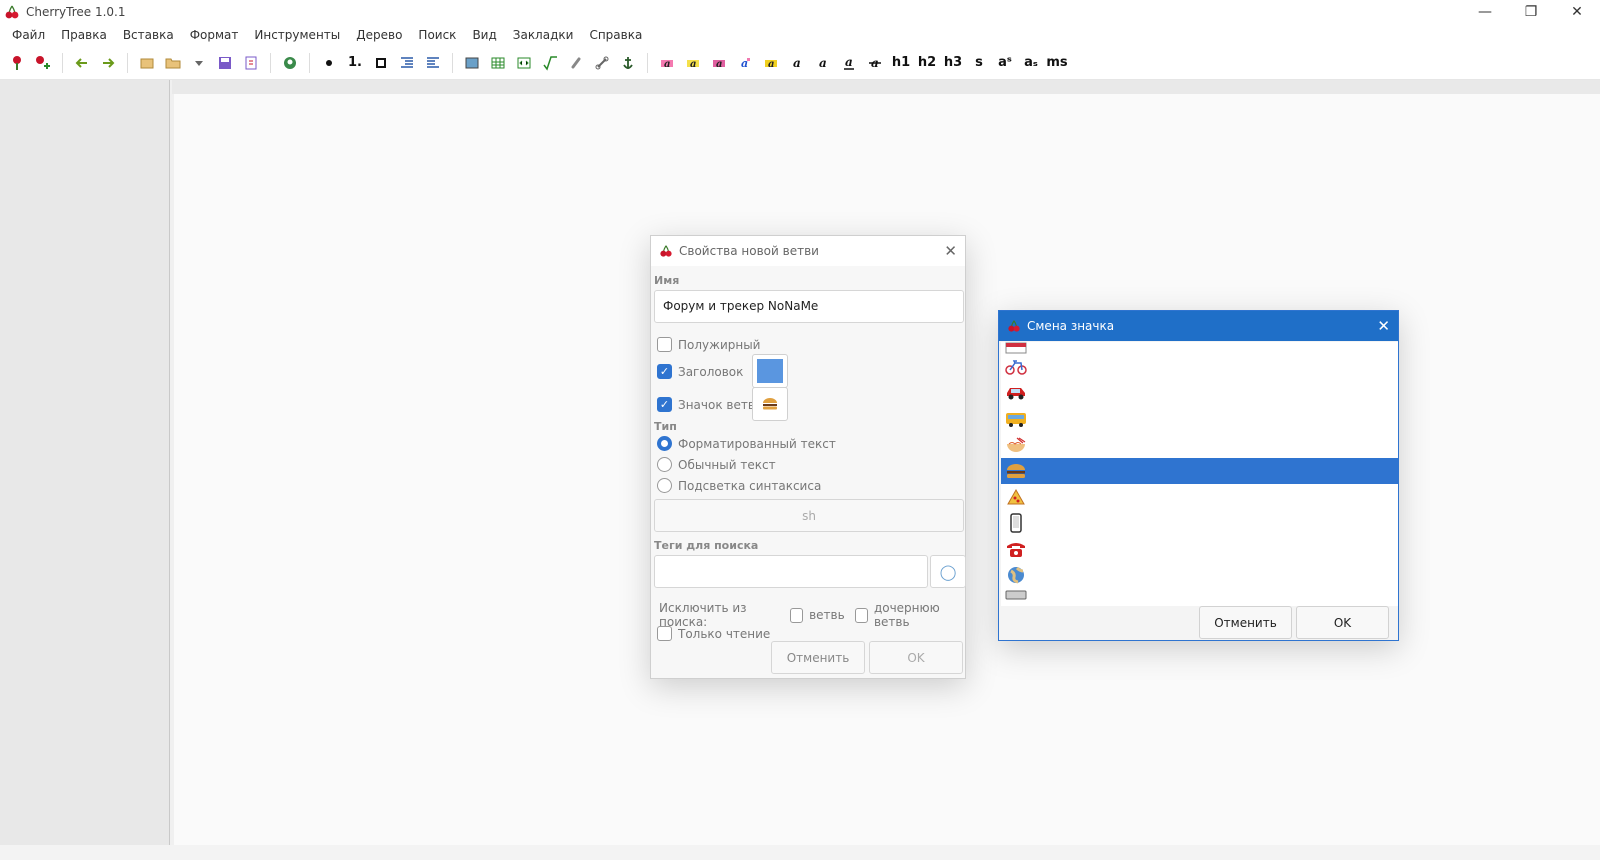 This screenshot has width=1600, height=860. Describe the element at coordinates (664, 371) in the screenshot. I see `heading-checkbox: ✓` at that location.